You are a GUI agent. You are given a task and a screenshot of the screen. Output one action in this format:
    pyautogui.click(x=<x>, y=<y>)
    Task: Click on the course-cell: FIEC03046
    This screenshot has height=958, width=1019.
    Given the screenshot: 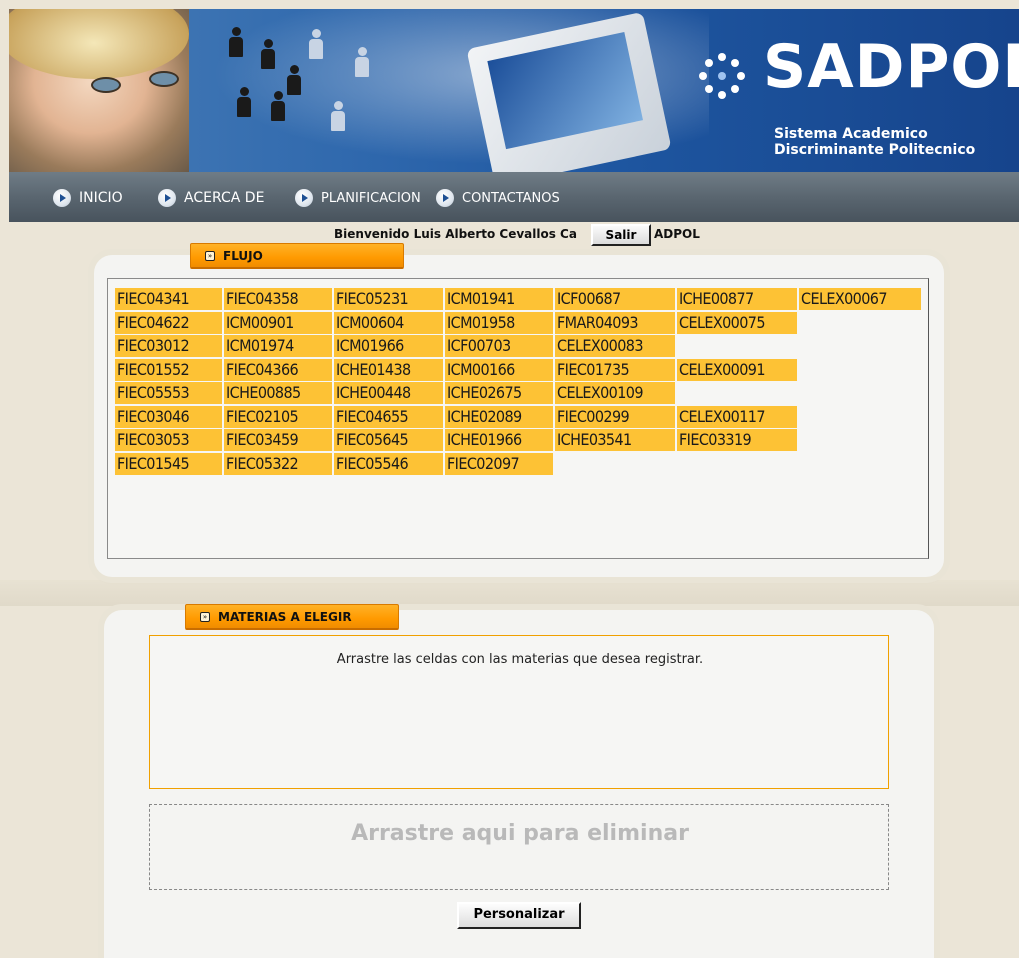 What is the action you would take?
    pyautogui.click(x=168, y=417)
    